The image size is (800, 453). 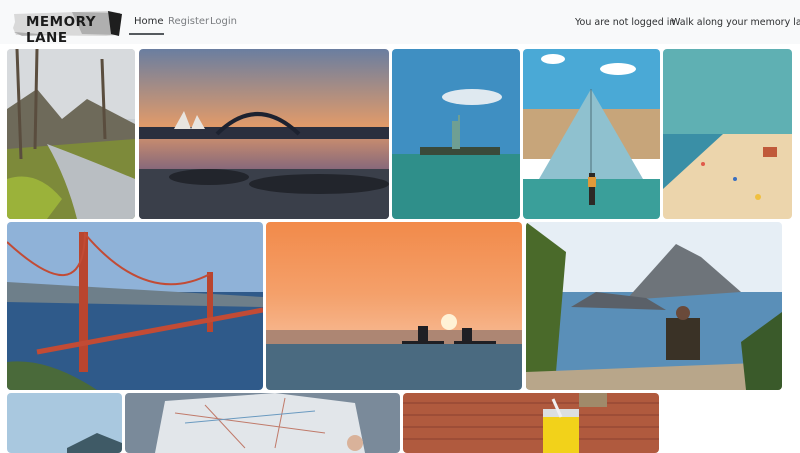 I want to click on brand-logo: MEMORY LANE, so click(x=67, y=27).